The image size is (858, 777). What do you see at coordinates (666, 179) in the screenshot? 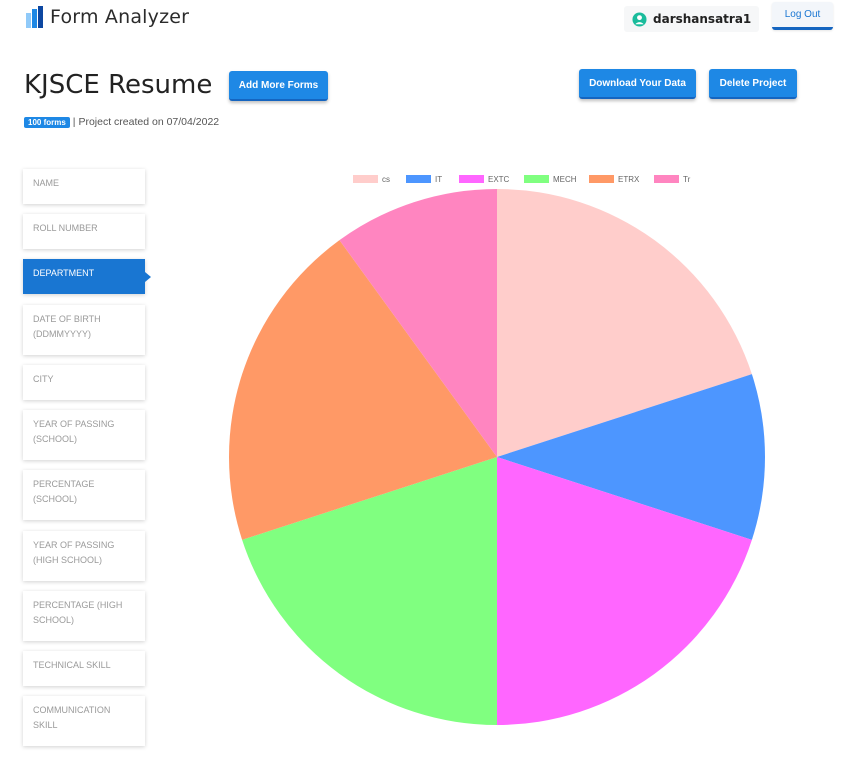
I see `legend-swatch-tr` at bounding box center [666, 179].